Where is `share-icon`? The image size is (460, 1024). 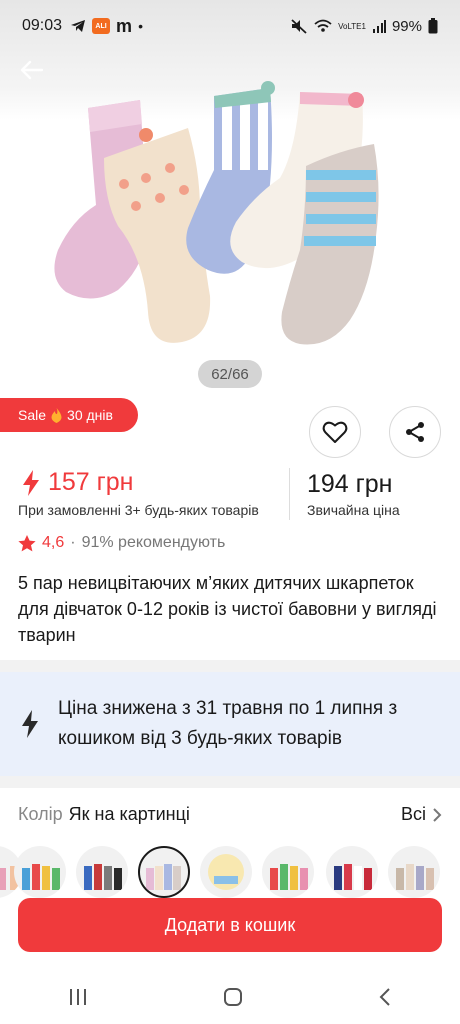 share-icon is located at coordinates (415, 432).